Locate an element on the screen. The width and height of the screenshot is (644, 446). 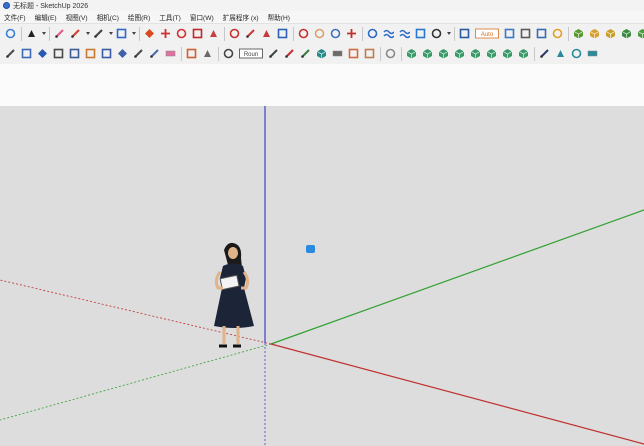
selection-marker-icon is located at coordinates (310, 249).